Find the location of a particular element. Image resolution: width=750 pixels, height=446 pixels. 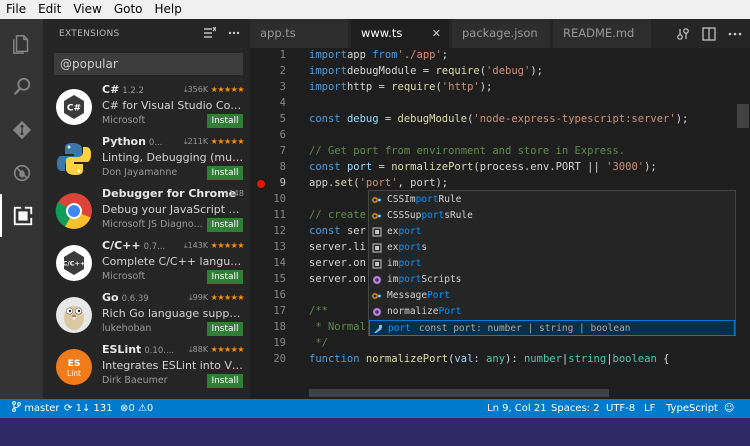

menu-goto: Goto is located at coordinates (128, 9).